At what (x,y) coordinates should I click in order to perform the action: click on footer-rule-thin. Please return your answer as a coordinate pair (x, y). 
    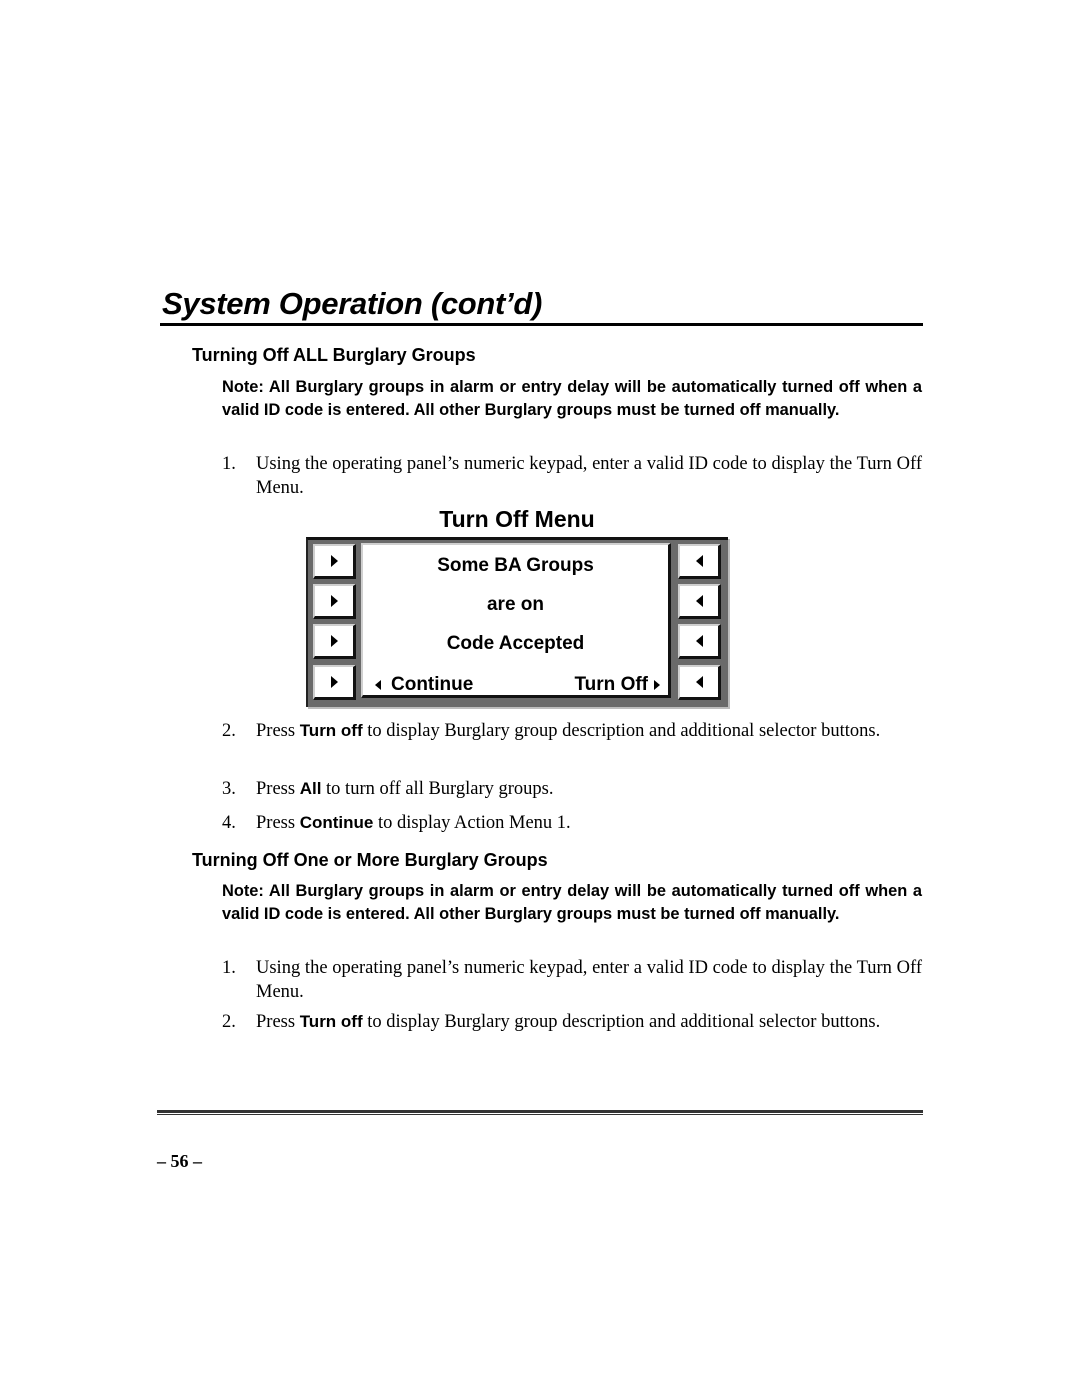
    Looking at the image, I should click on (540, 1114).